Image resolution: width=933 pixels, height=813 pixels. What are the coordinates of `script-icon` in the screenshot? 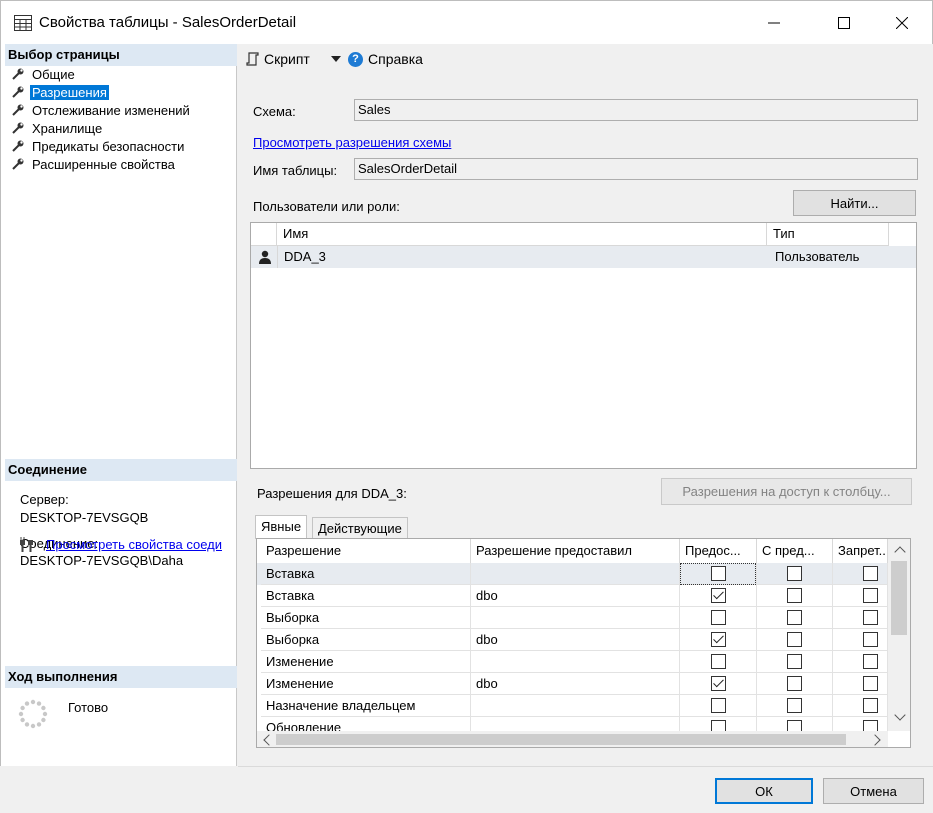 It's located at (252, 59).